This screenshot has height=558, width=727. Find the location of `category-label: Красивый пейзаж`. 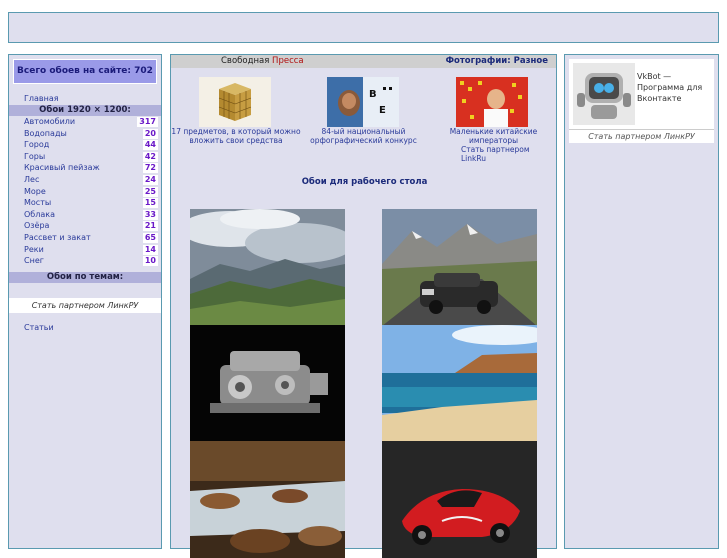

category-label: Красивый пейзаж is located at coordinates (62, 167).